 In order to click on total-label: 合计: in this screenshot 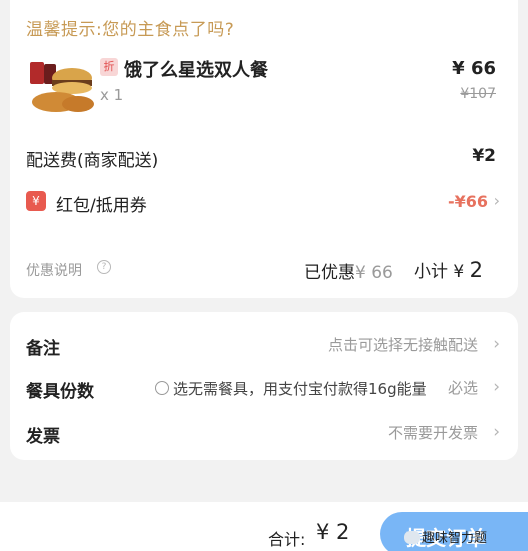, I will do `click(287, 539)`.